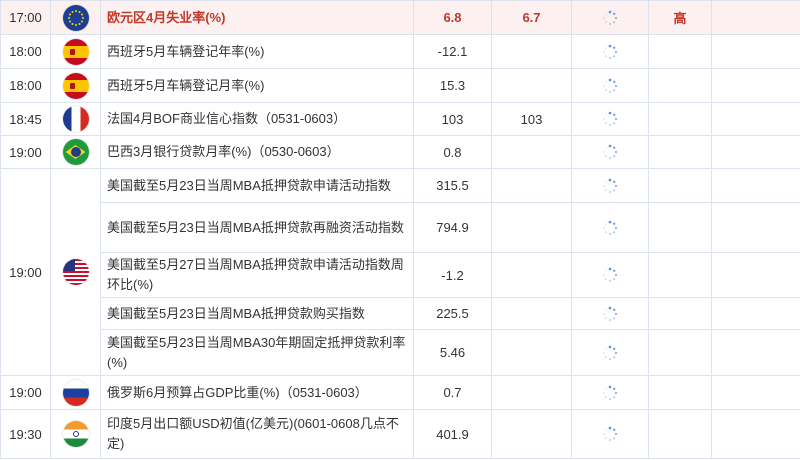 This screenshot has height=460, width=800. Describe the element at coordinates (75, 272) in the screenshot. I see `usa-flag-icon` at that location.